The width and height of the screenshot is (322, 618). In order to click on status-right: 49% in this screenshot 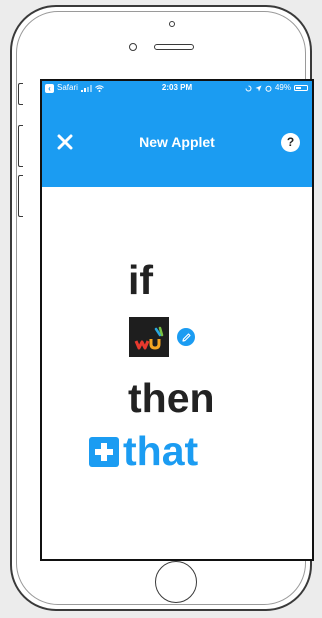, I will do `click(276, 88)`.